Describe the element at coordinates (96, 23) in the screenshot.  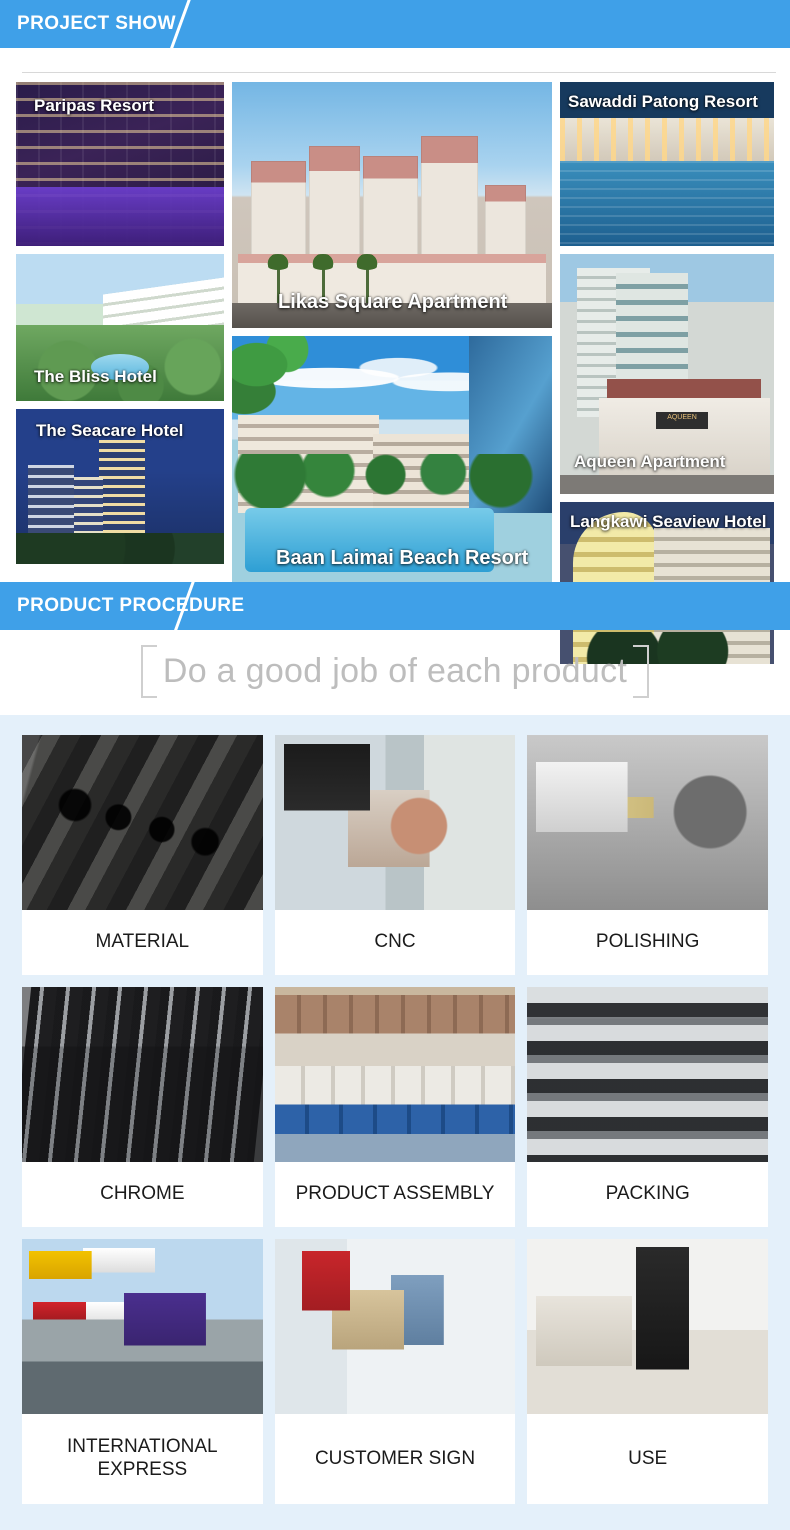
I see `project-show-banner-label: PROJECT SHOW` at that location.